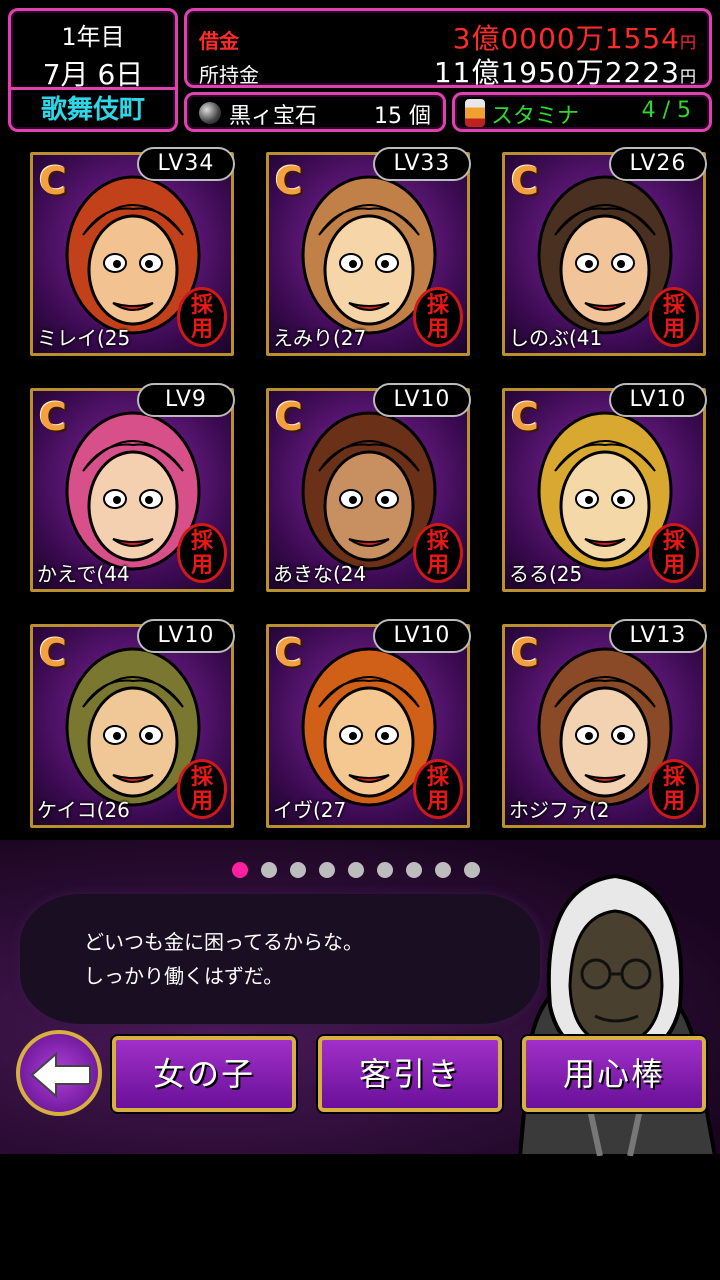 The width and height of the screenshot is (720, 1280). What do you see at coordinates (614, 1074) in the screenshot?
I see `bodyguard-button: 用心棒` at bounding box center [614, 1074].